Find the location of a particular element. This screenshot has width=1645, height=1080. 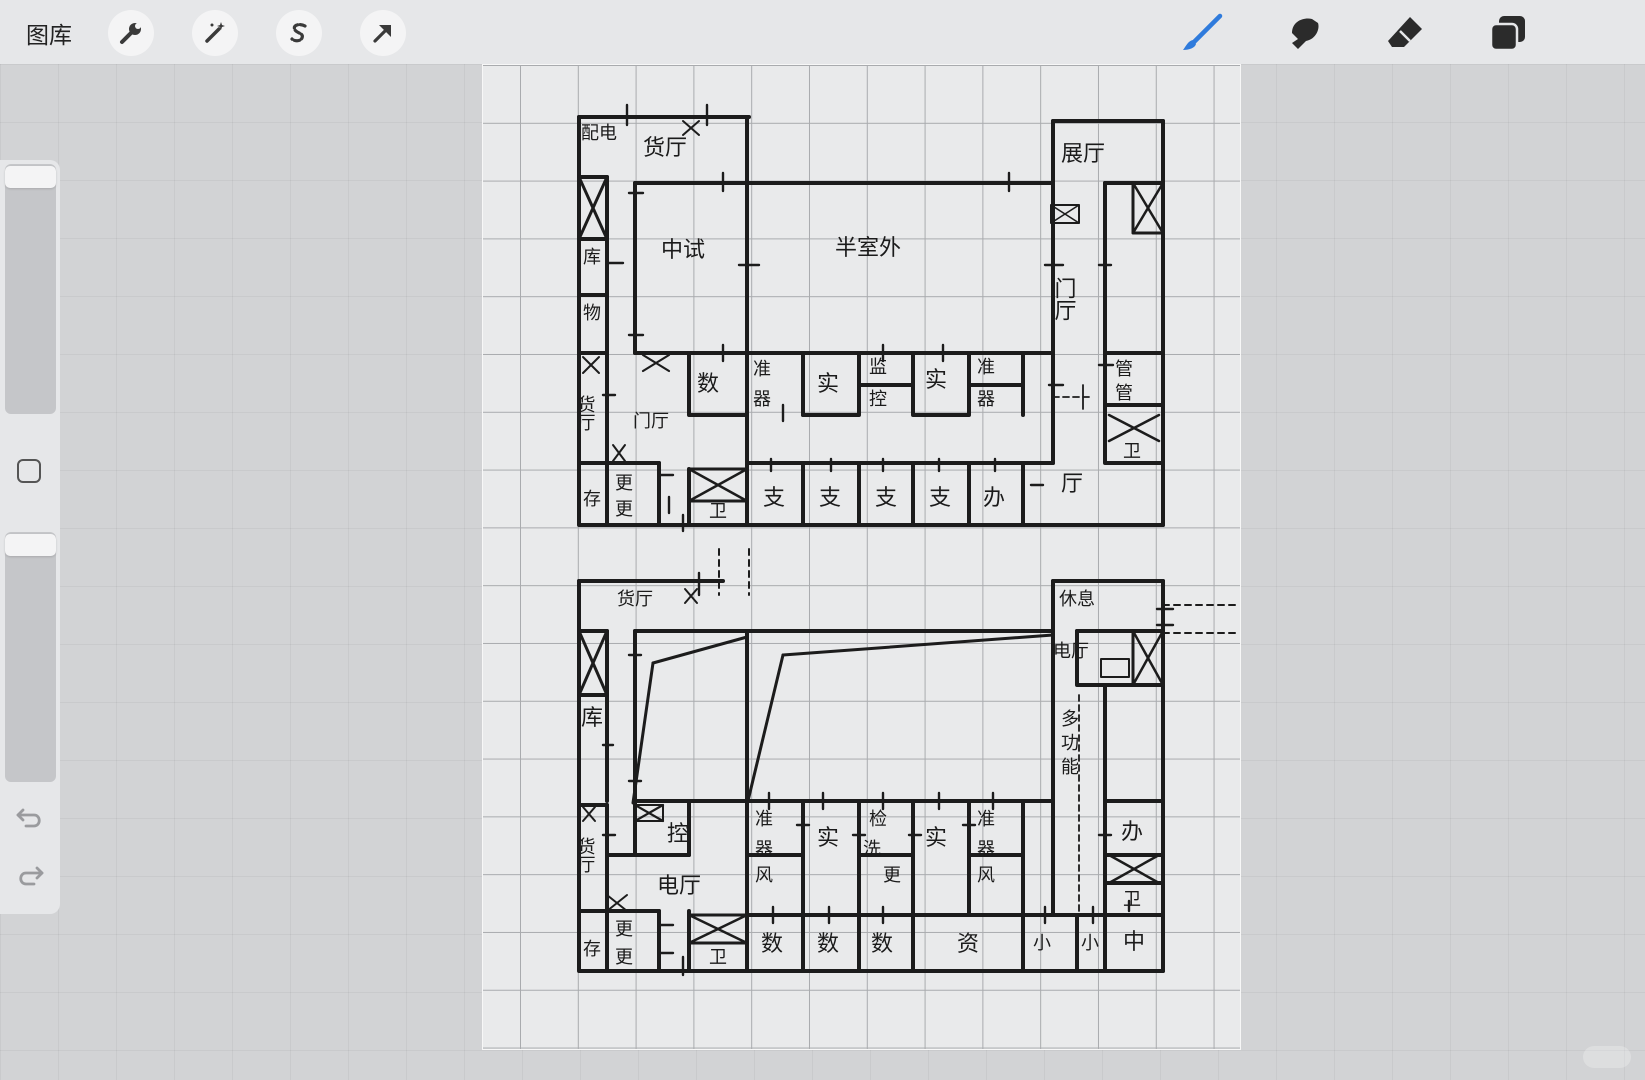

label-cargo-hall-left-bottom: 货厅 is located at coordinates (585, 855).